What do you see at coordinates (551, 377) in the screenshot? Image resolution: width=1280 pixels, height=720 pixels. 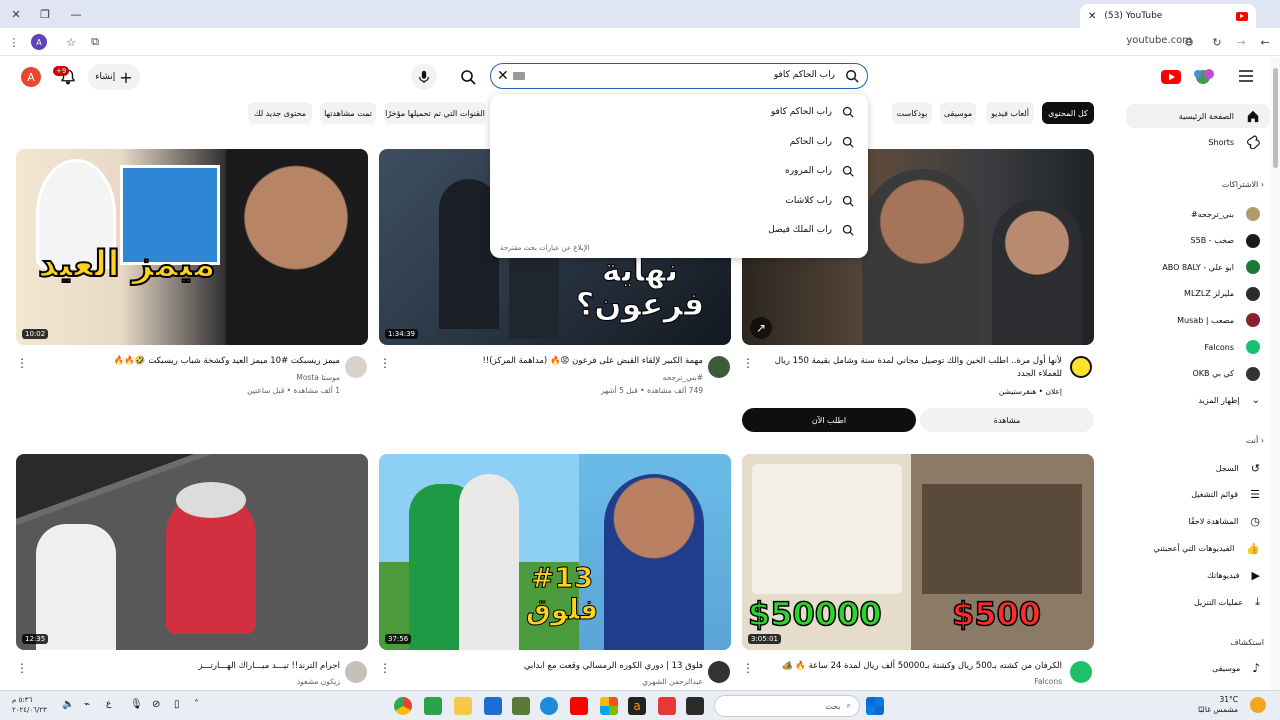 I see `video-channel: #بني_ترجحه` at bounding box center [551, 377].